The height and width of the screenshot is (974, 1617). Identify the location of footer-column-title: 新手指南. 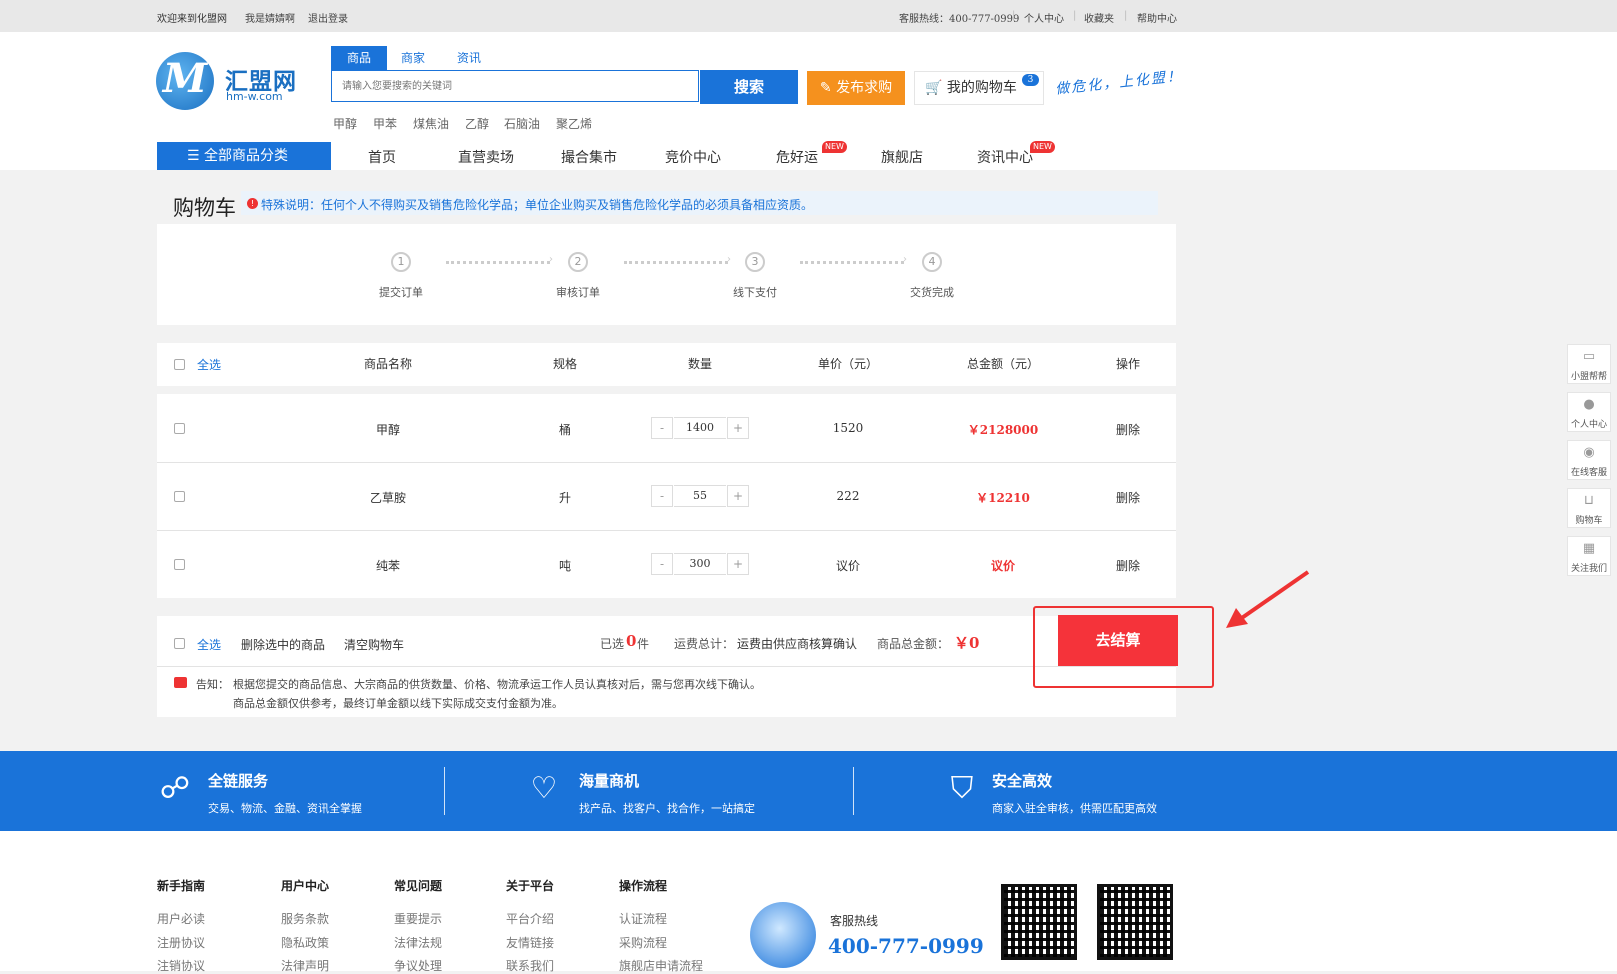
(181, 886).